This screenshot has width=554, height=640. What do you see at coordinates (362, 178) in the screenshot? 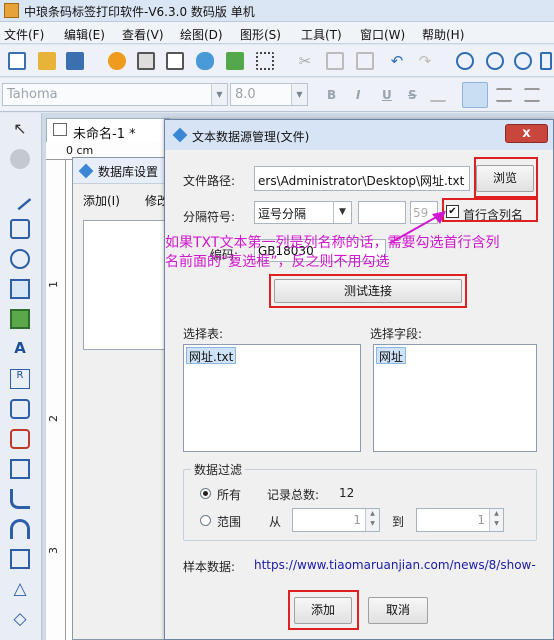
I see `file-path-field: ers\Administrator\Desktop\网址.txt` at bounding box center [362, 178].